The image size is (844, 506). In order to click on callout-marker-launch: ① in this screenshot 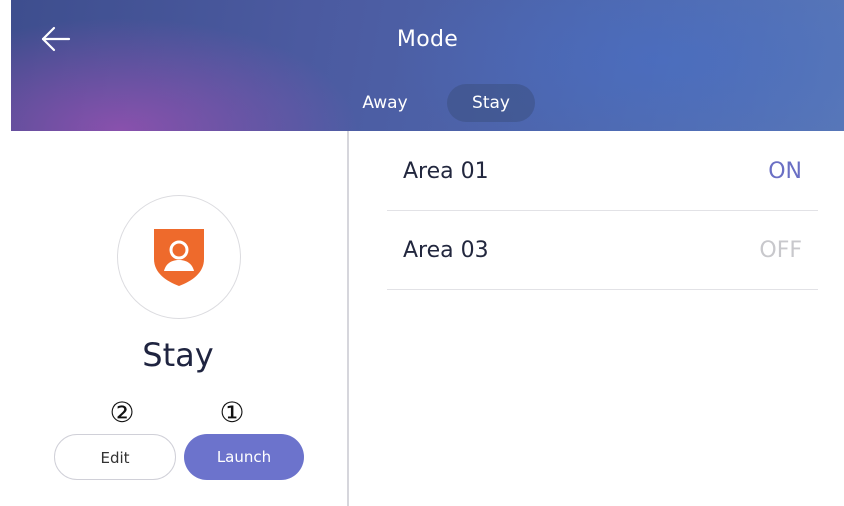, I will do `click(232, 412)`.